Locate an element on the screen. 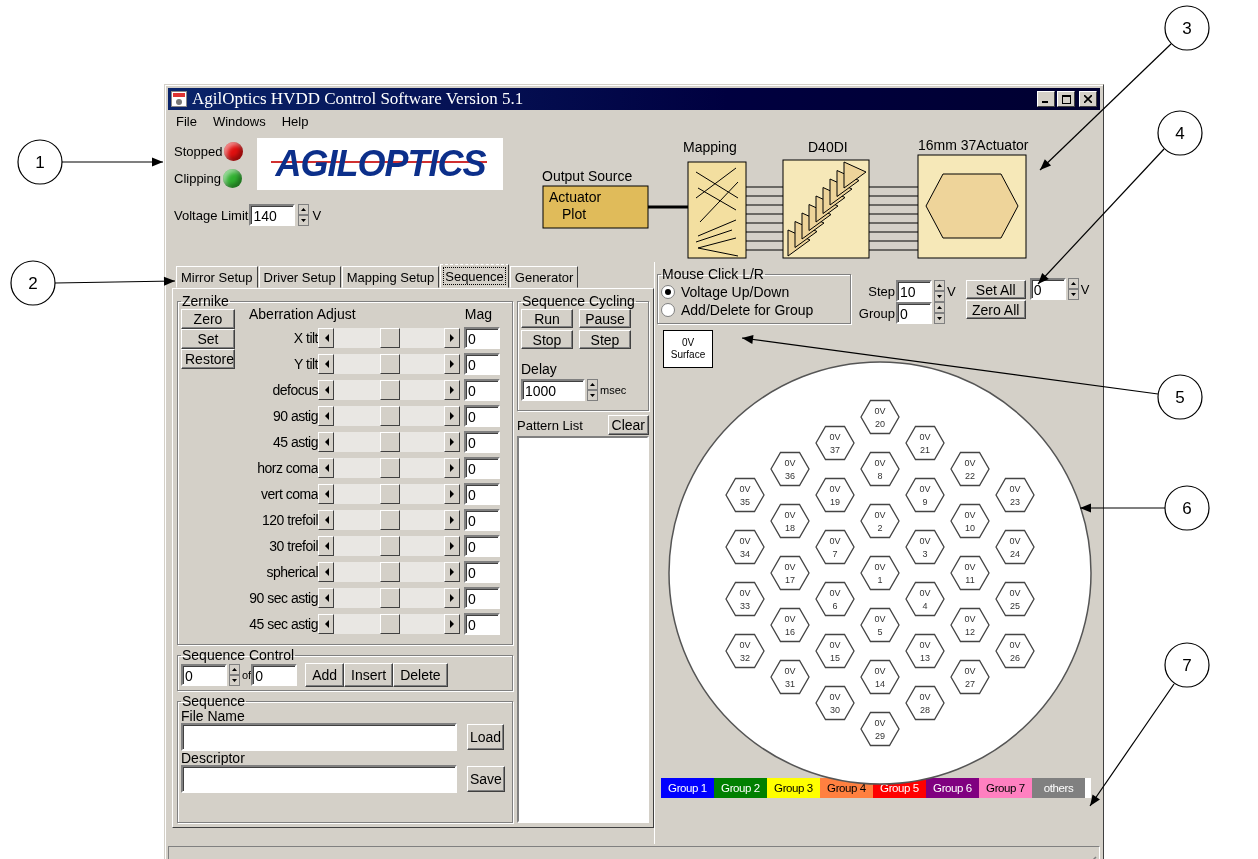 This screenshot has width=1258, height=859. cycling-button: Step is located at coordinates (605, 339).